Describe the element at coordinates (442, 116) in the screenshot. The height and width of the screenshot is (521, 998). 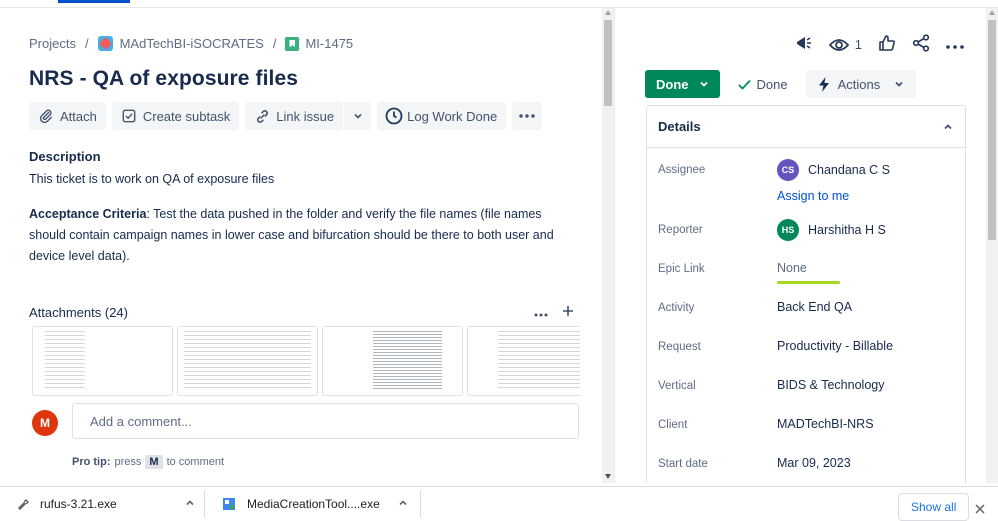
I see `log-work-button: Log Work Done` at that location.